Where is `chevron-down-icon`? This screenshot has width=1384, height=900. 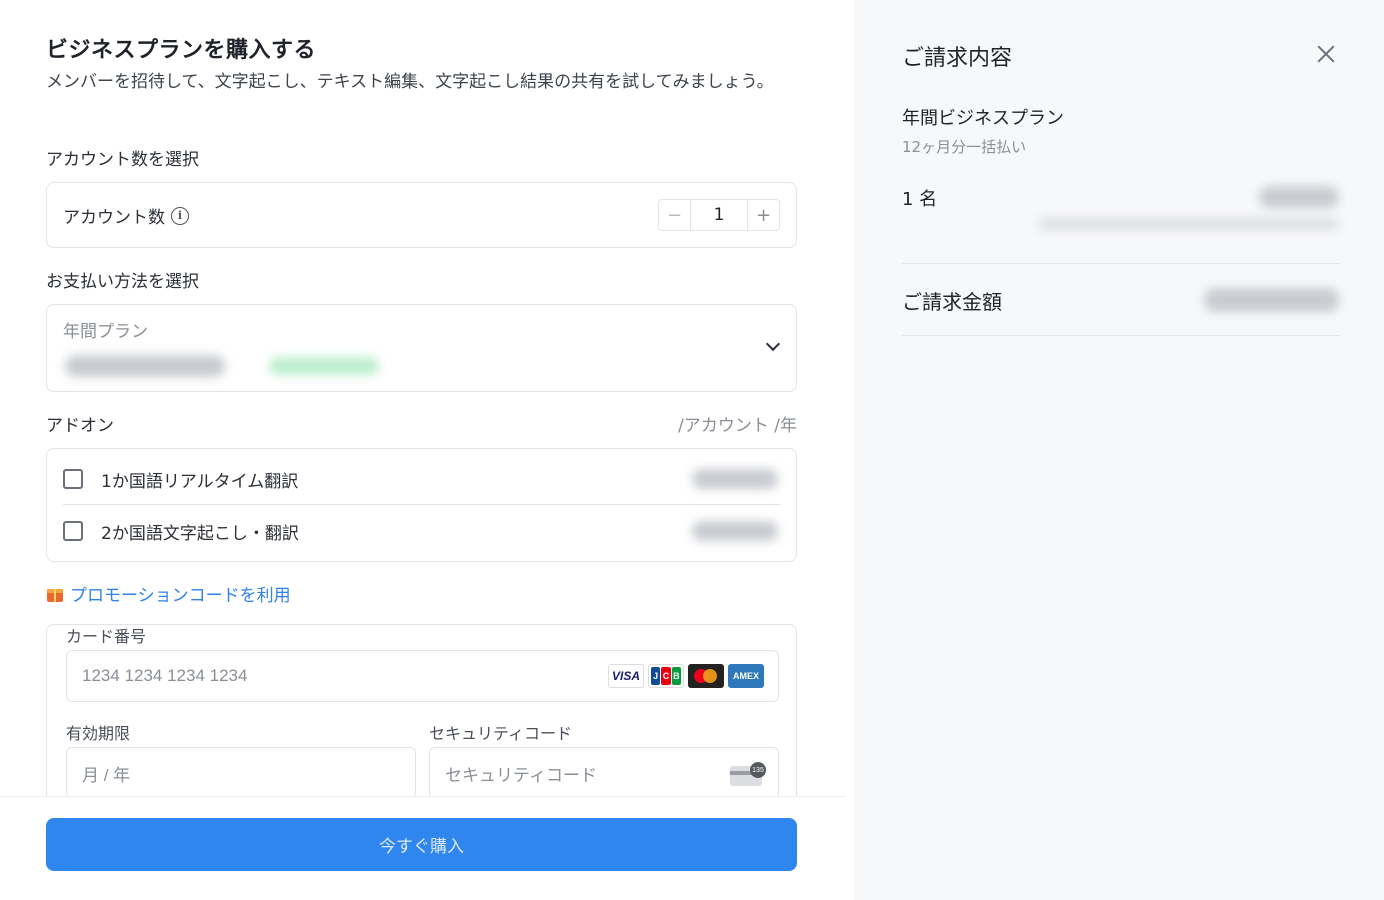 chevron-down-icon is located at coordinates (773, 344).